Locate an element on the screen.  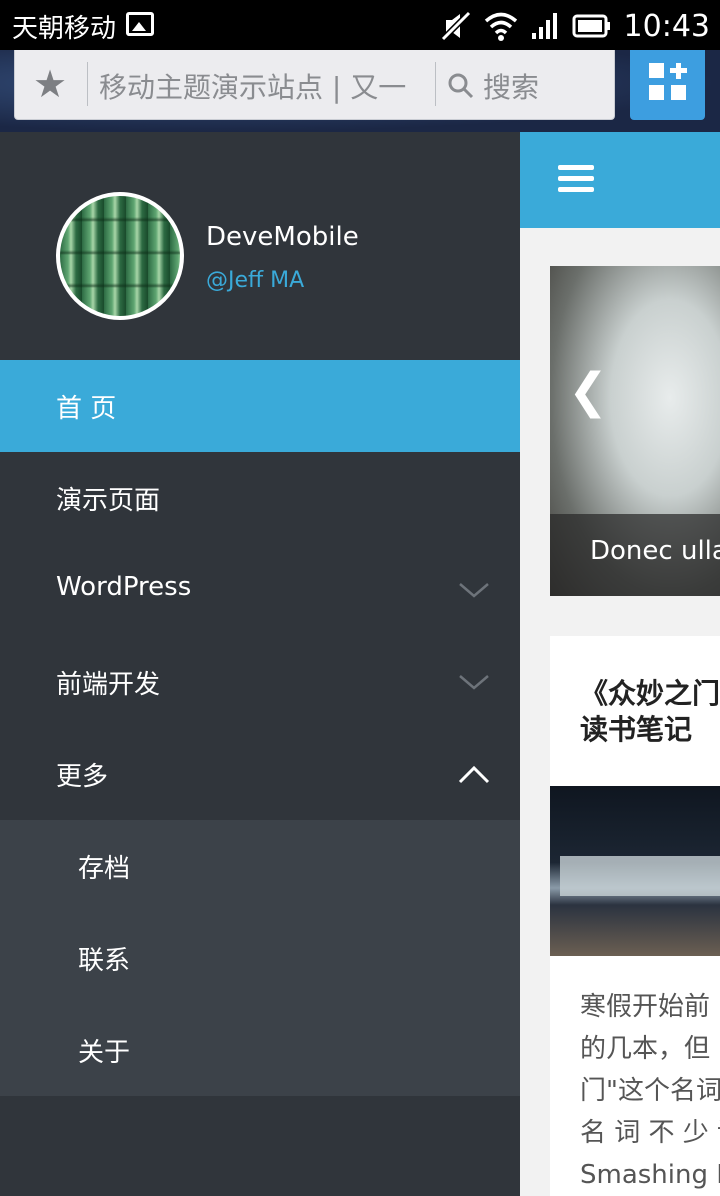
slider-prev-icon: ❮ is located at coordinates (588, 391).